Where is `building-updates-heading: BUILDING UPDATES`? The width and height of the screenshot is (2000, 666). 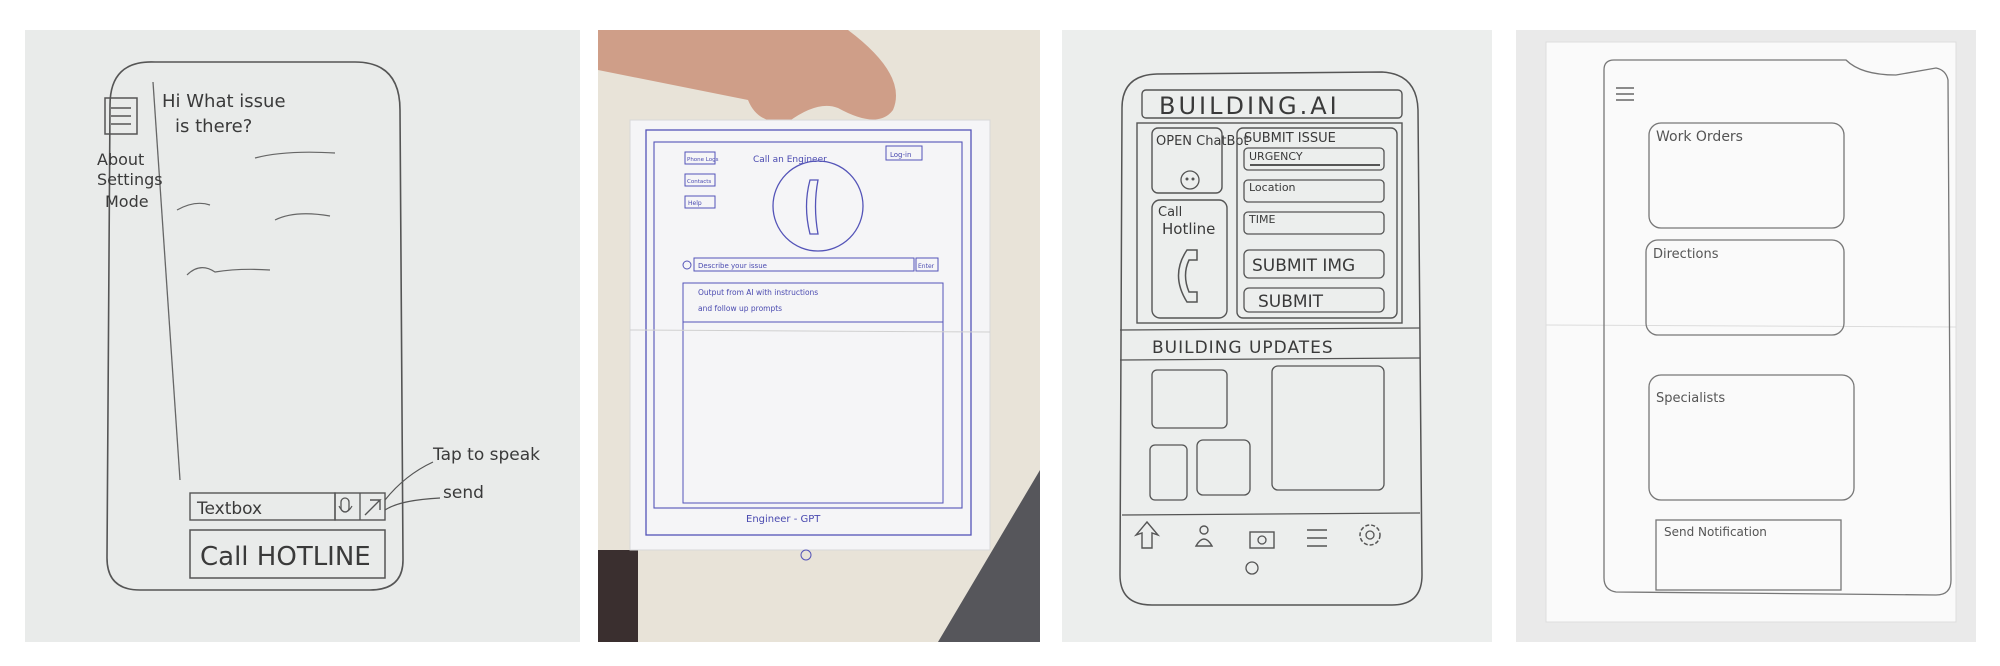 building-updates-heading: BUILDING UPDATES is located at coordinates (1243, 348).